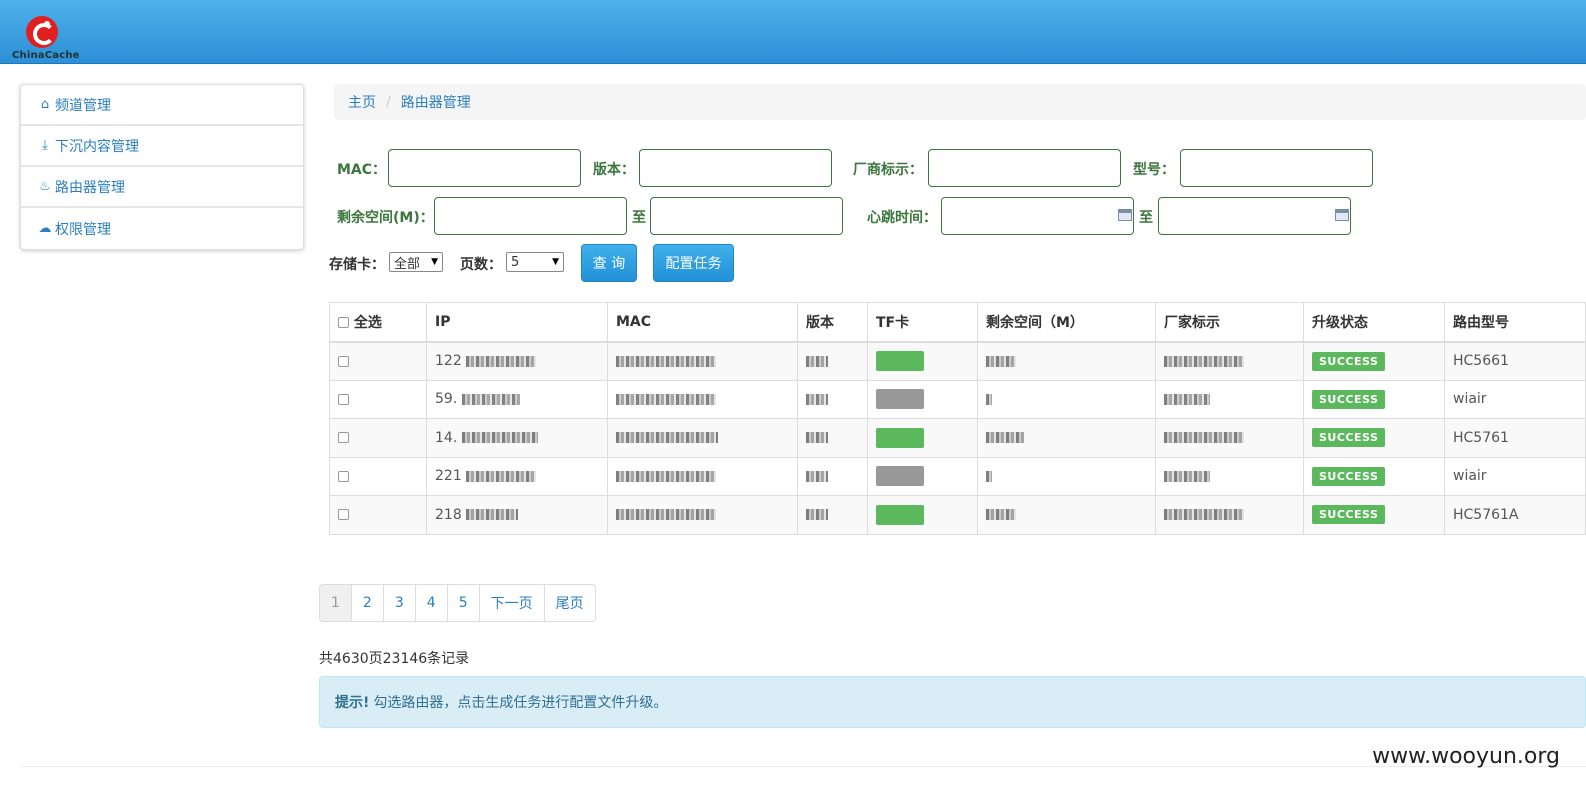 The width and height of the screenshot is (1586, 796). What do you see at coordinates (960, 102) in the screenshot?
I see `breadcrumb: 主页 / 路由器管理` at bounding box center [960, 102].